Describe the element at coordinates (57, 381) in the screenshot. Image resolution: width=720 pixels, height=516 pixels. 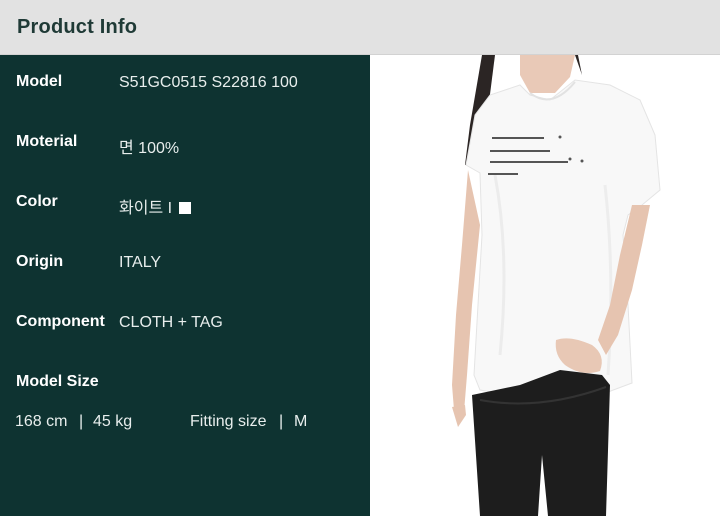
I see `model-size-label: Model Size` at that location.